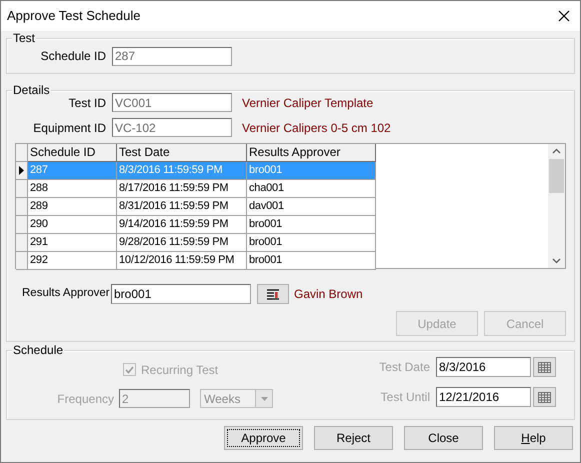 The height and width of the screenshot is (463, 581). What do you see at coordinates (308, 103) in the screenshot?
I see `description-text: Vernier Caliper Template` at bounding box center [308, 103].